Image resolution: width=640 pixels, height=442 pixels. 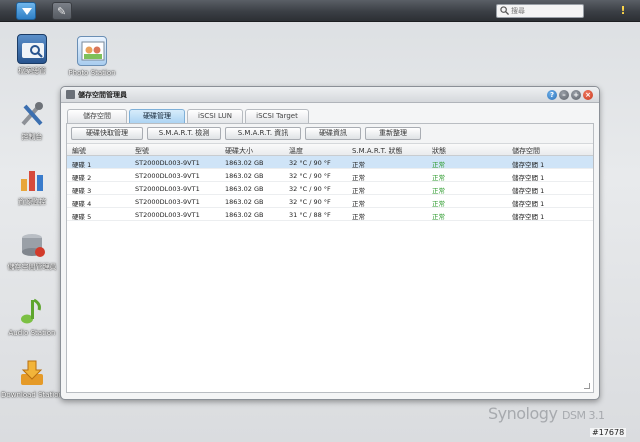 What do you see at coordinates (142, 151) in the screenshot?
I see `column-header: 型號` at bounding box center [142, 151].